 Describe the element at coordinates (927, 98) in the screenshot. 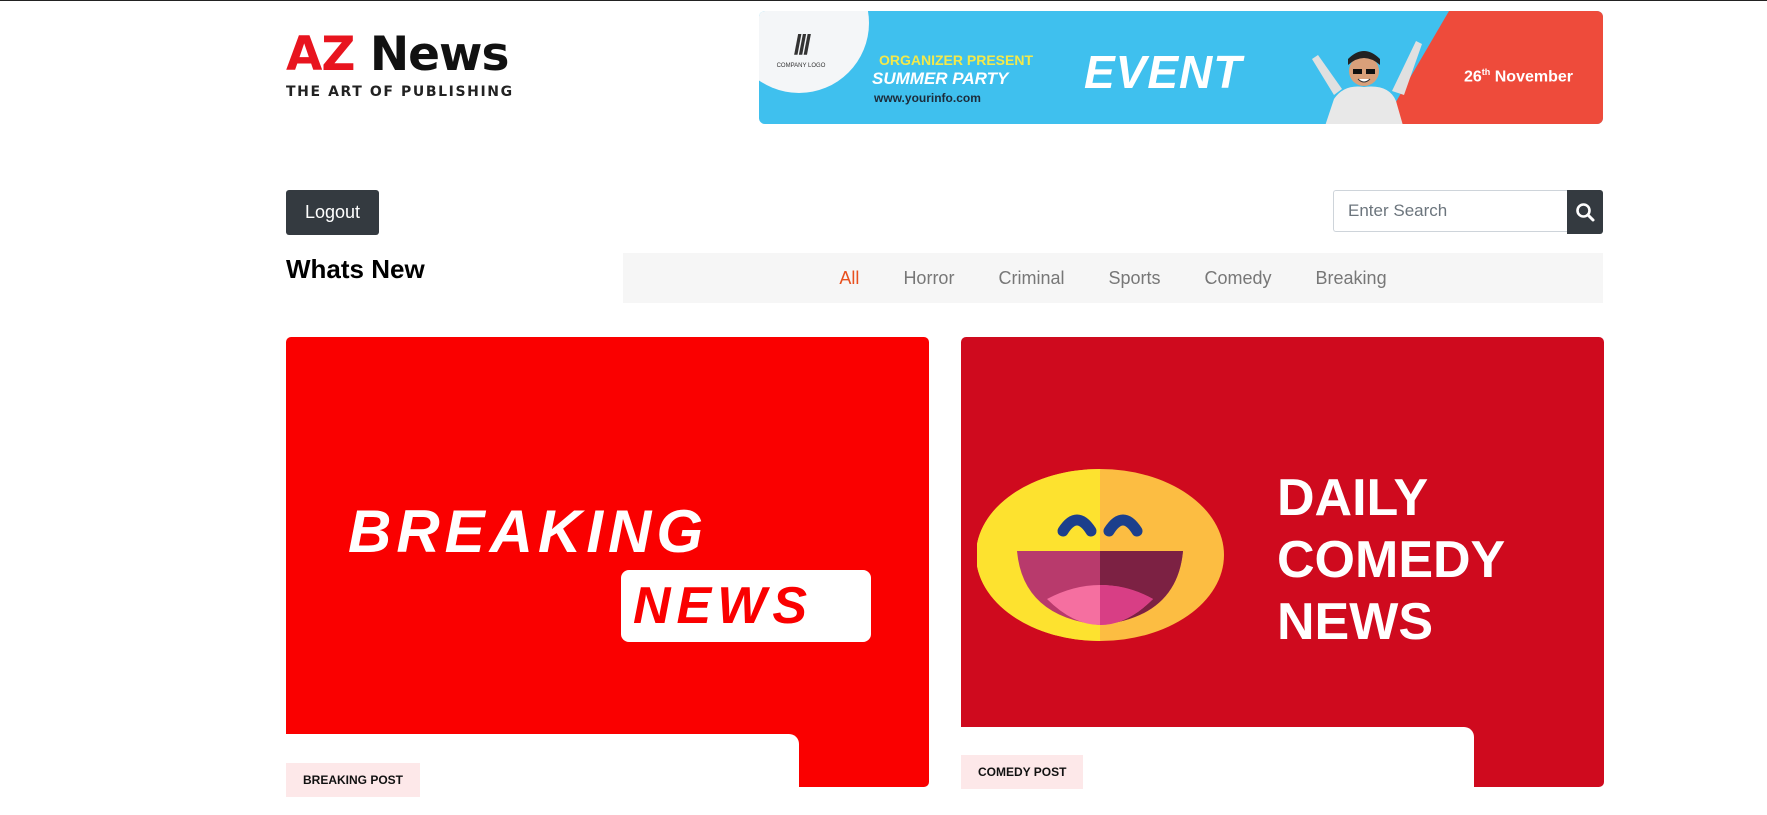

I see `banner-url-text: www.yourinfo.com` at that location.